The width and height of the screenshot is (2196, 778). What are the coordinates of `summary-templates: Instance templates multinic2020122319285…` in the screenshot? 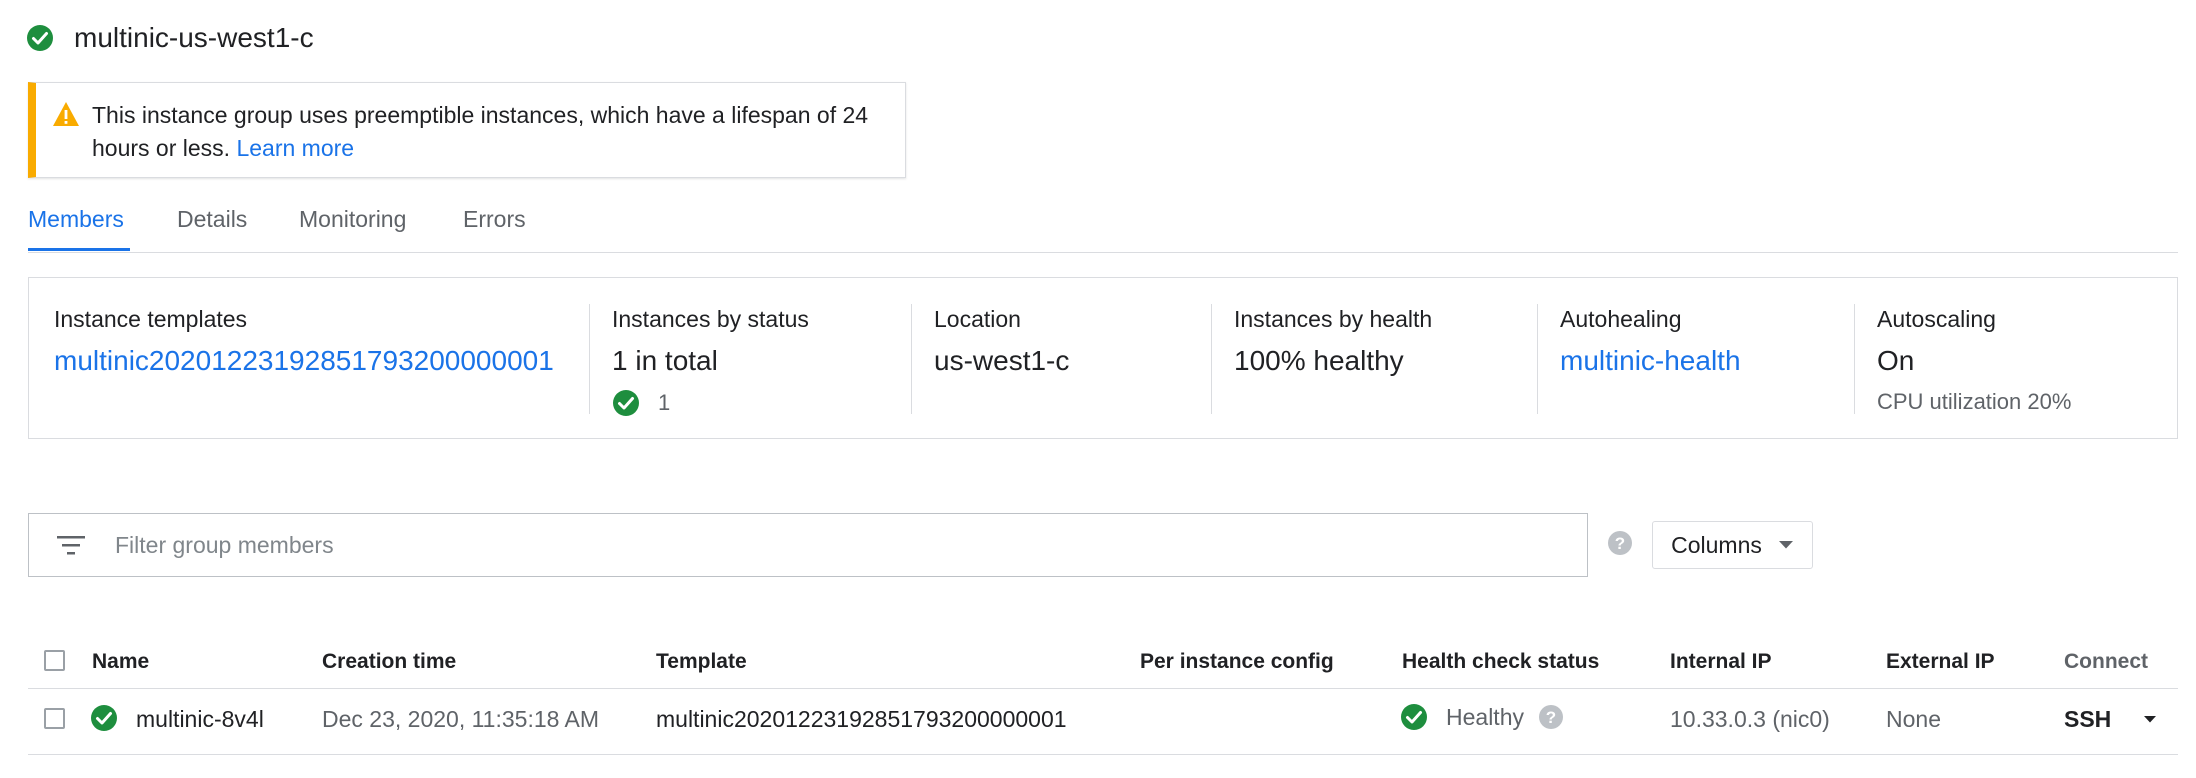 It's located at (304, 339).